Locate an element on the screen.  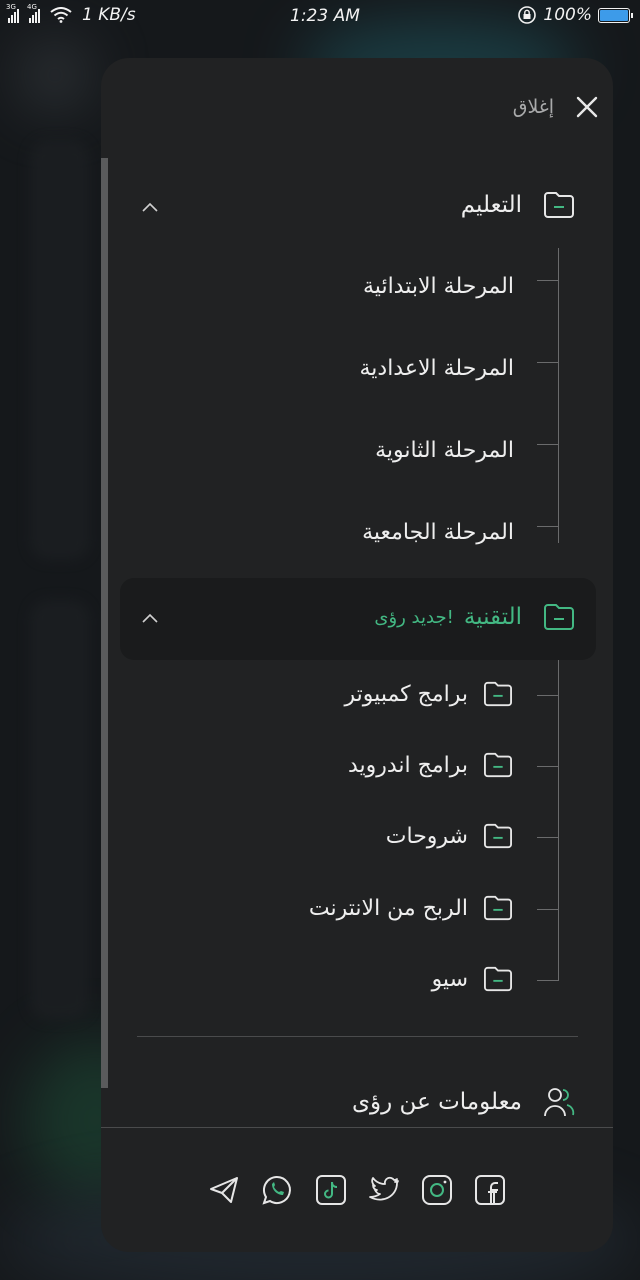
wifi-icon is located at coordinates (61, 15).